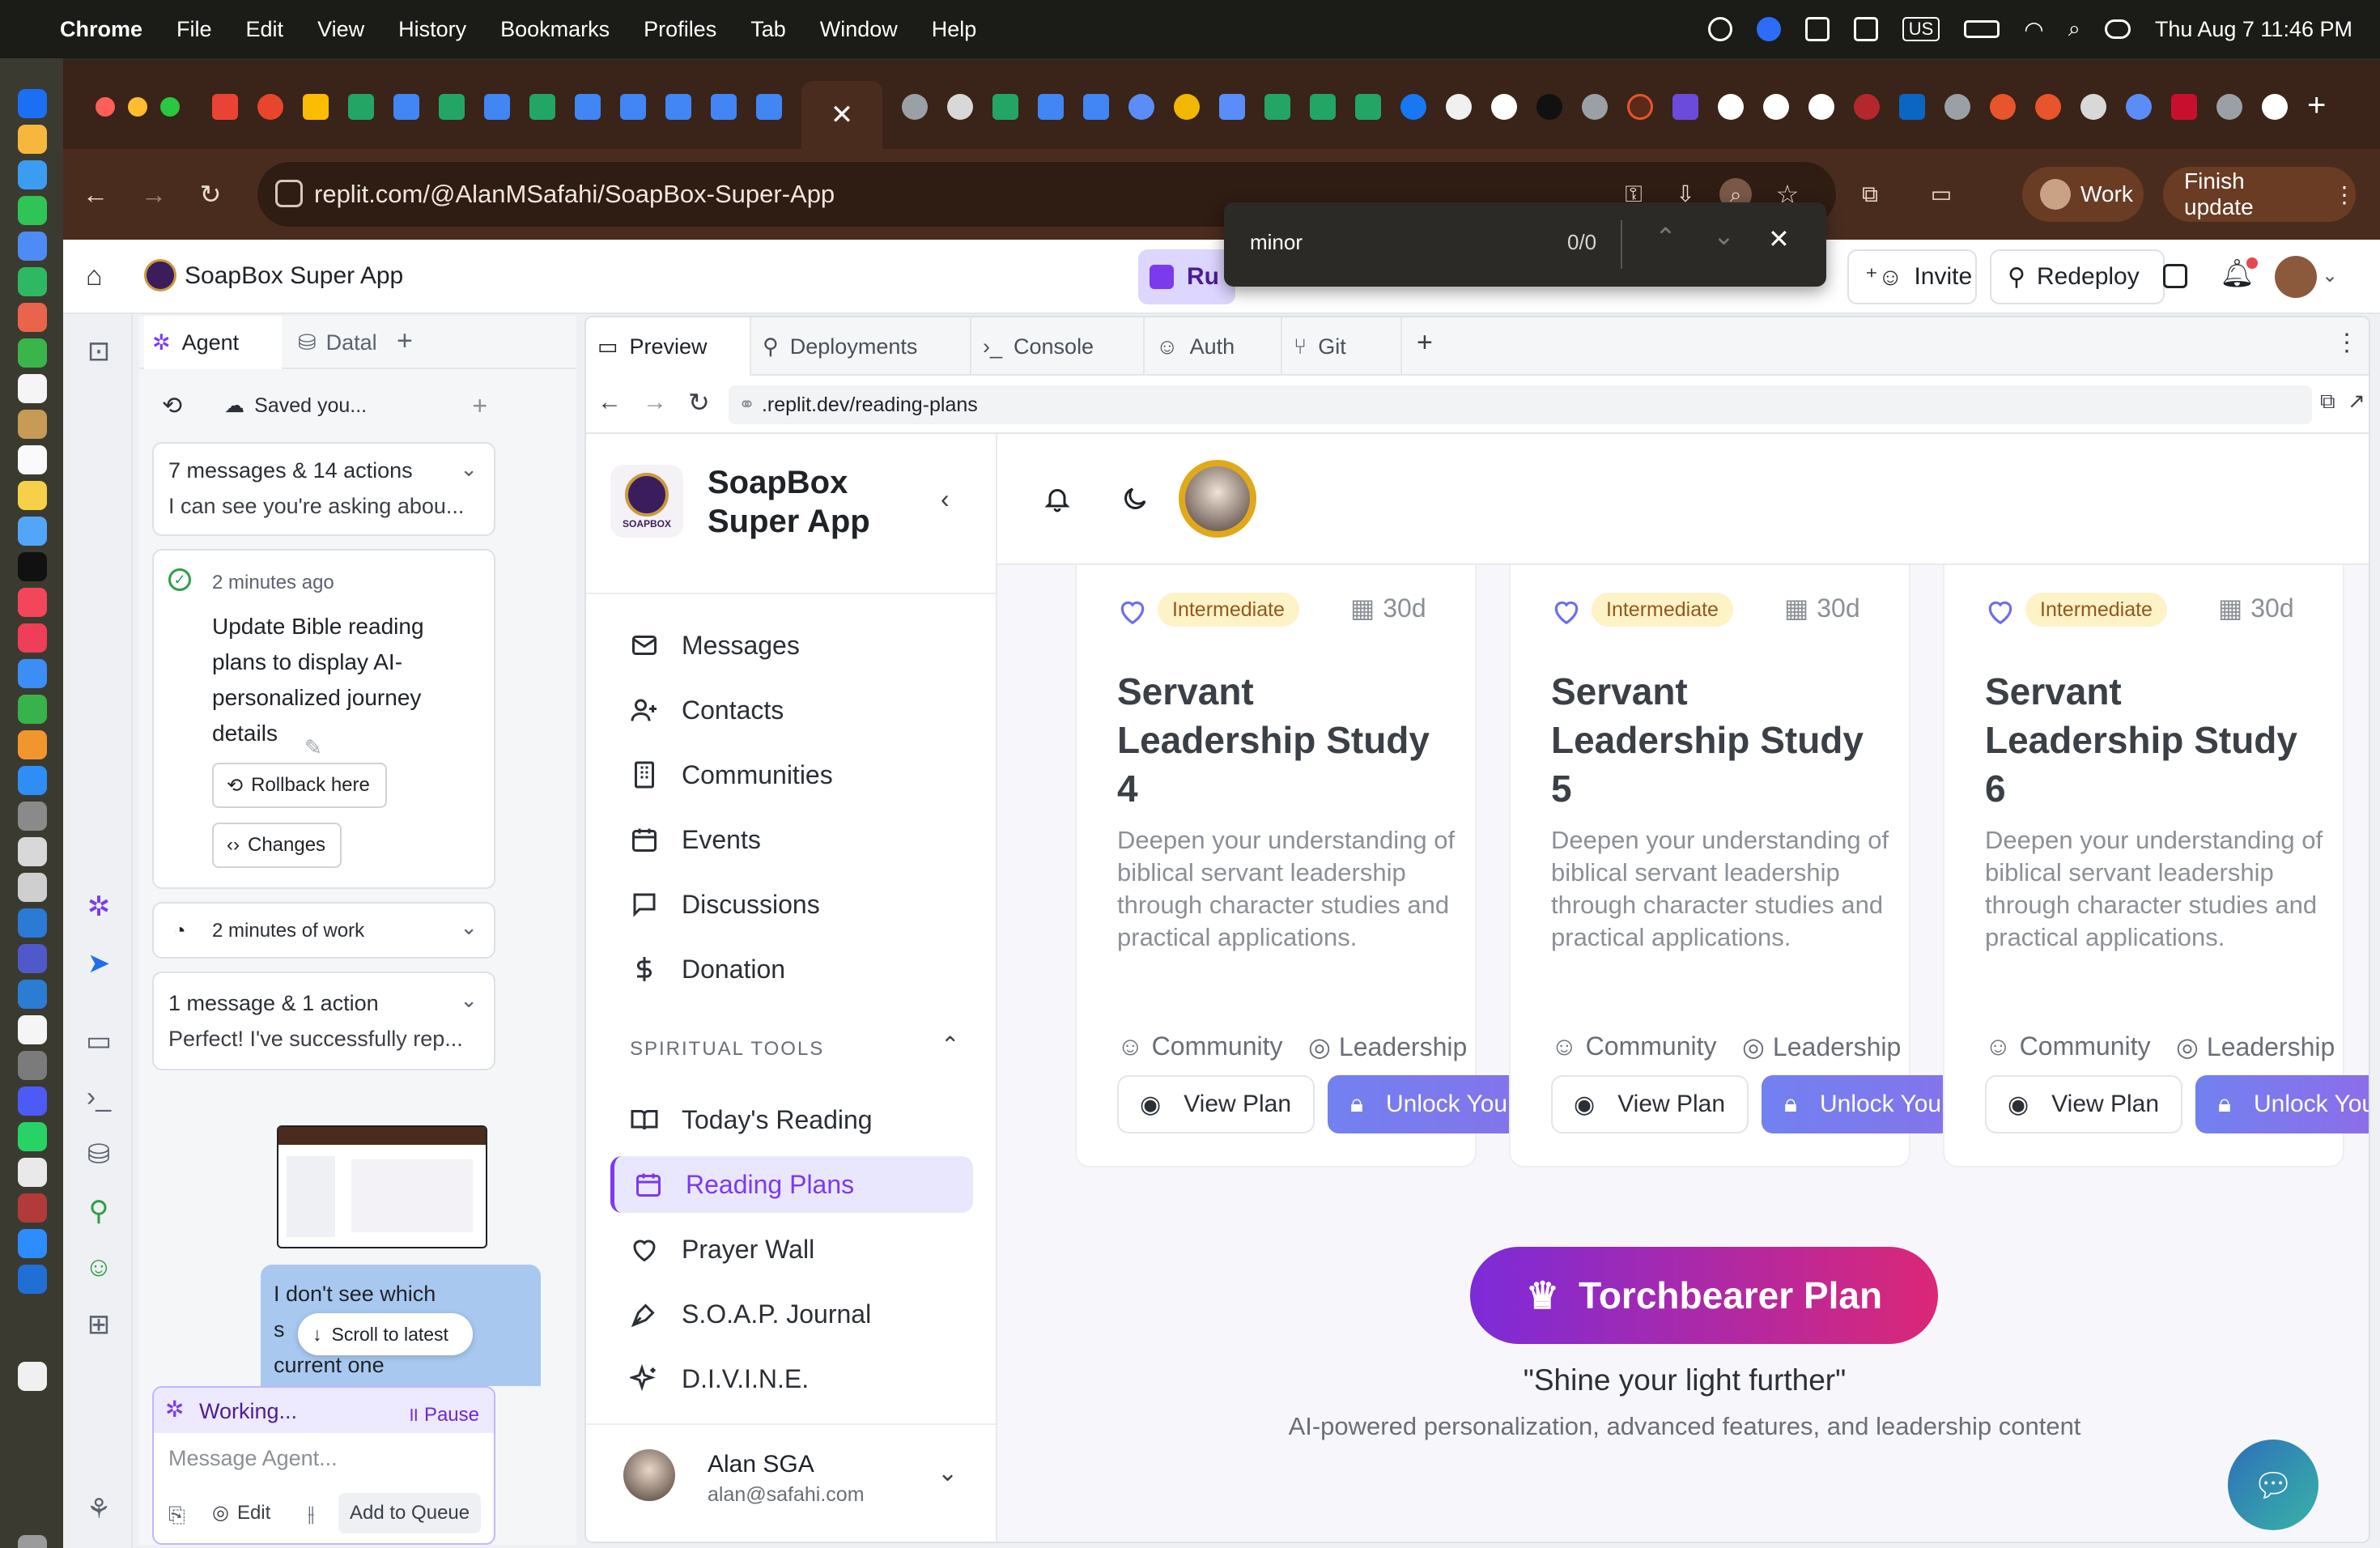  I want to click on project-name: SoapBox Super App, so click(294, 276).